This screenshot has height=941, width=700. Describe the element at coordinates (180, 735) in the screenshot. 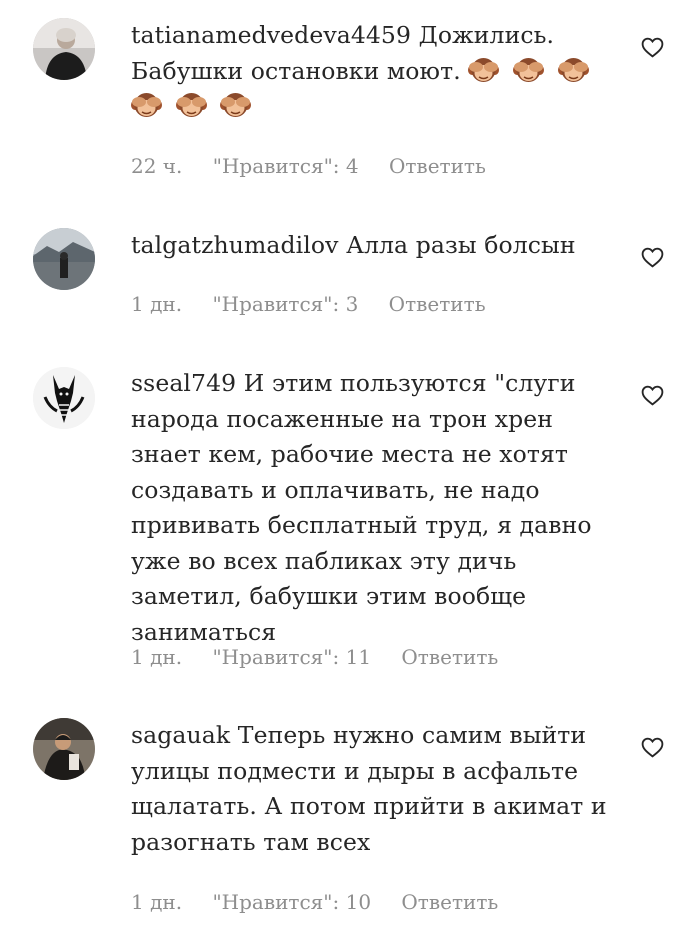

I see `comment-username: sagauak` at that location.